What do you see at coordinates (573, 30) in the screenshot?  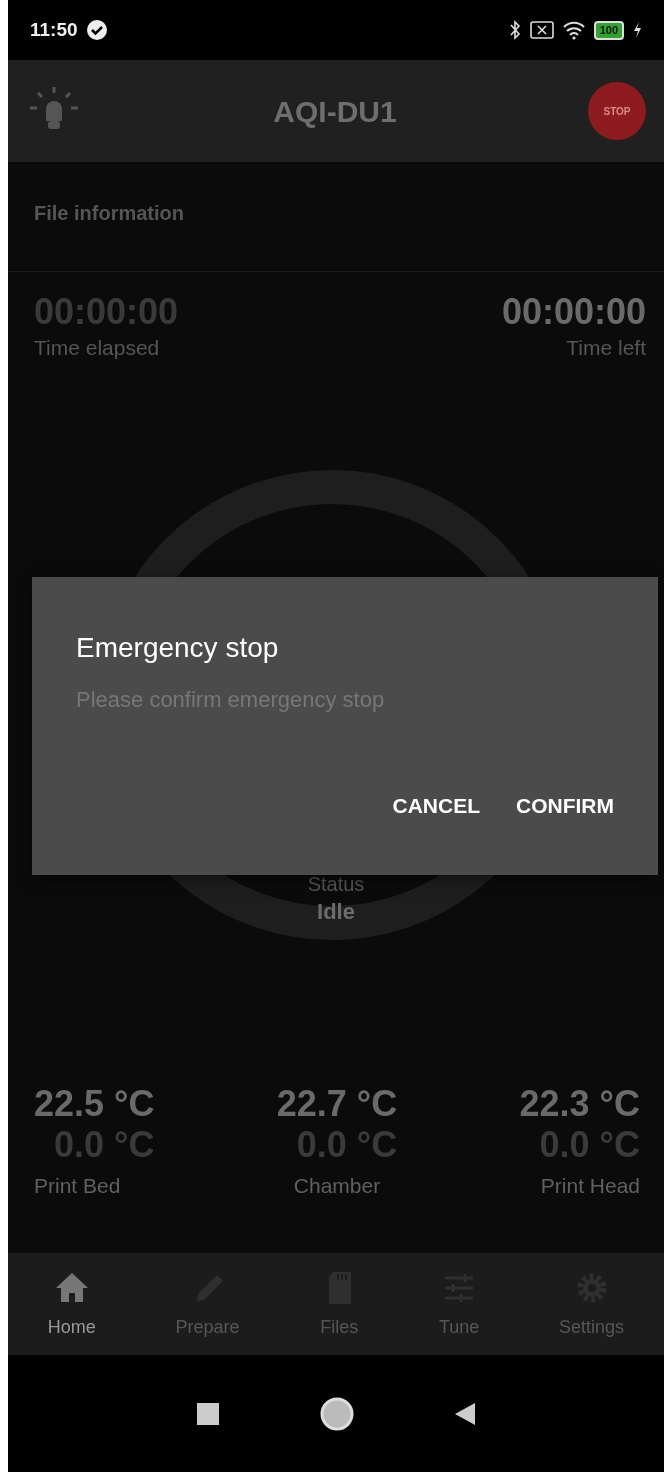 I see `wifi-icon` at bounding box center [573, 30].